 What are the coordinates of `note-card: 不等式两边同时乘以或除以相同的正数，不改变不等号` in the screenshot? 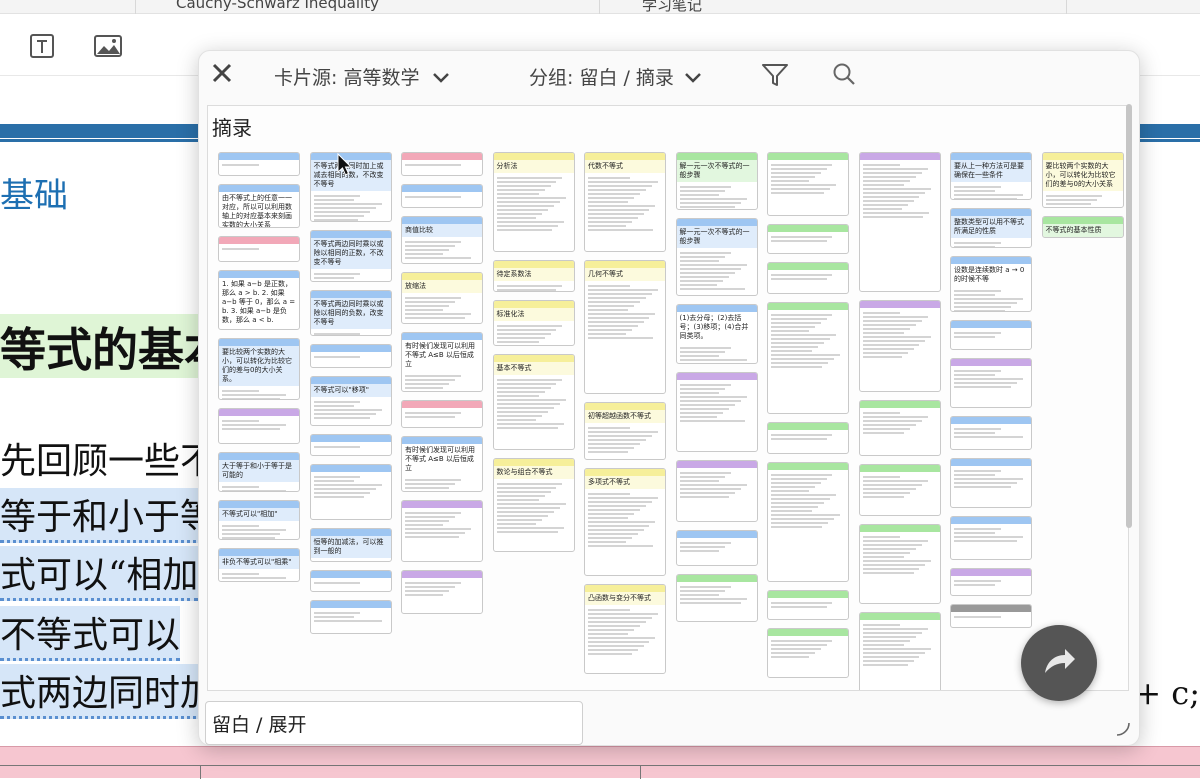 It's located at (350, 256).